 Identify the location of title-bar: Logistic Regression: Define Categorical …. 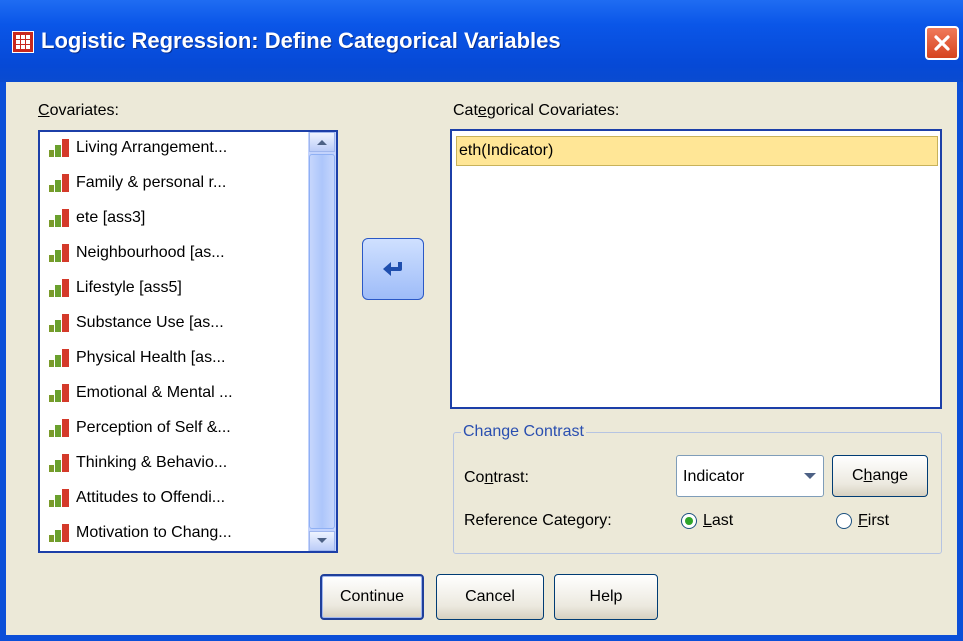
(481, 41).